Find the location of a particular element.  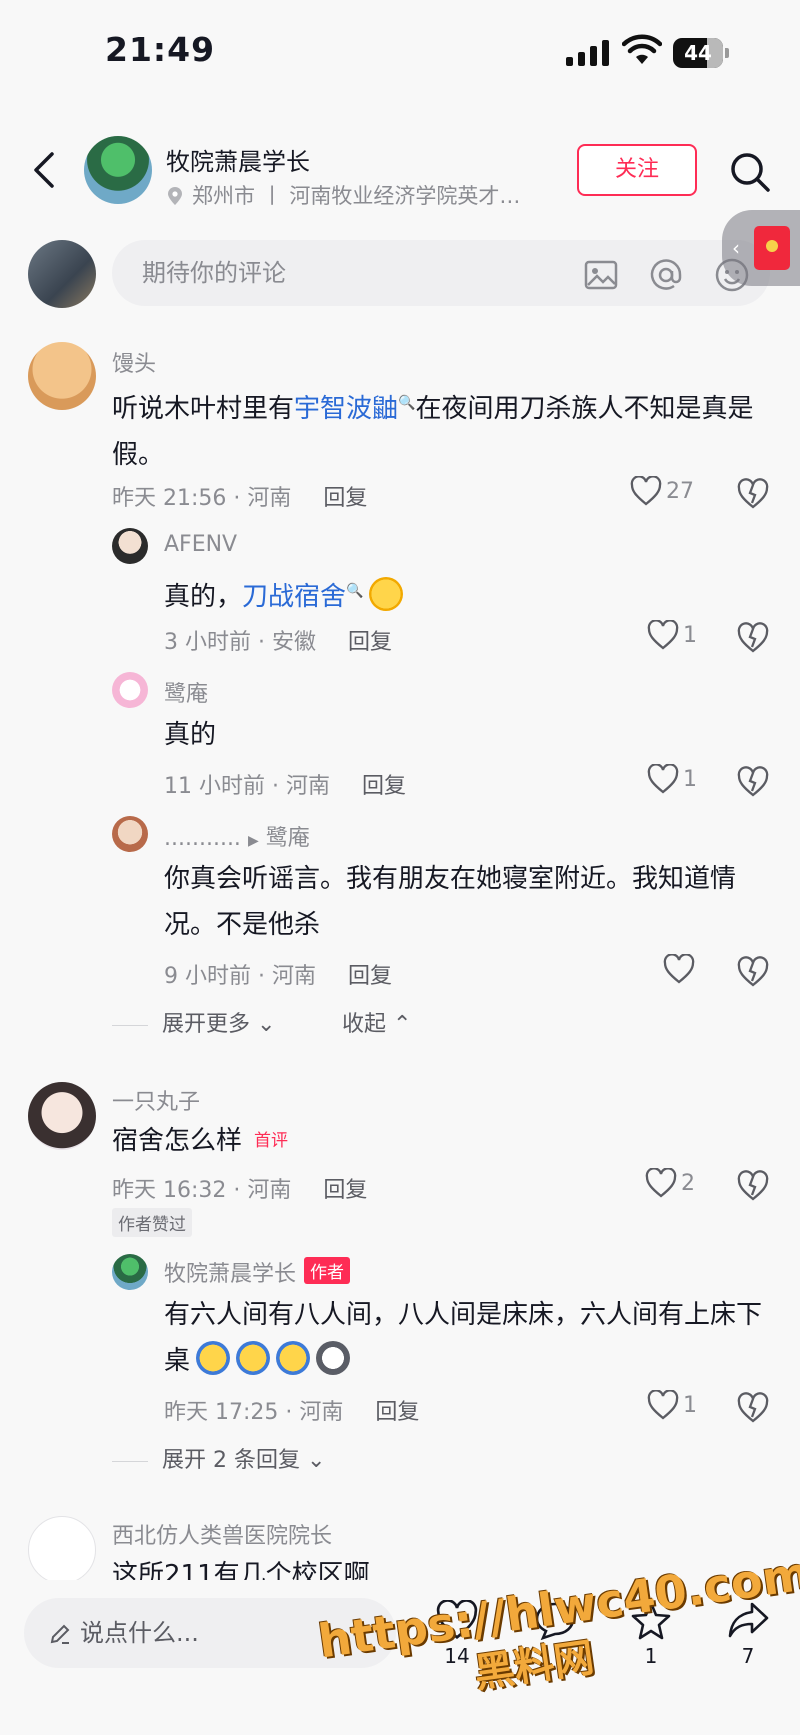

reply-text-part: 真的， is located at coordinates (203, 597).